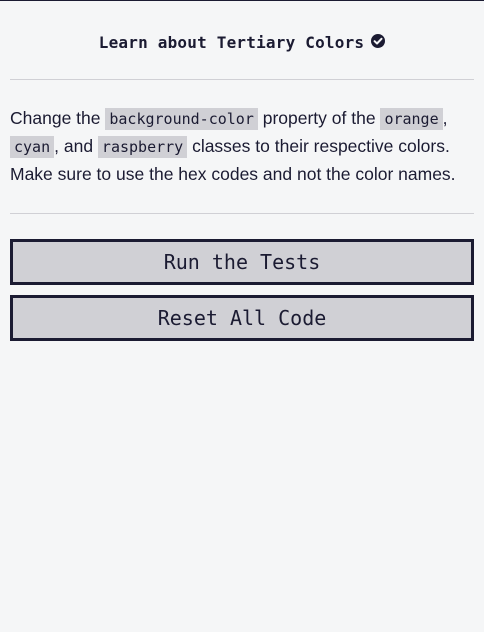  Describe the element at coordinates (231, 42) in the screenshot. I see `challenge-title: Learn about Tertiary Colors` at that location.